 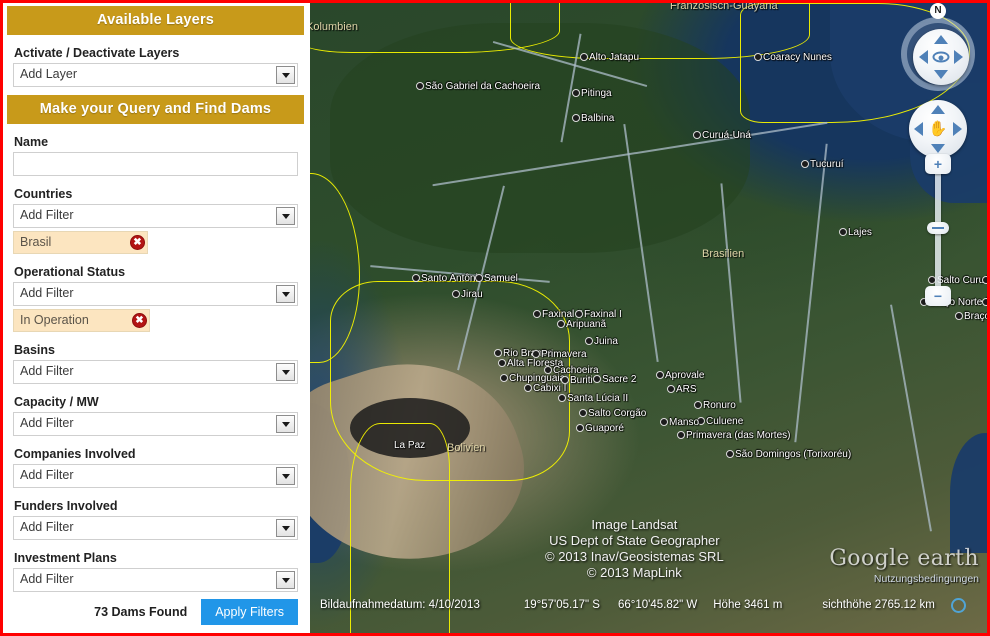 What do you see at coordinates (938, 296) in the screenshot?
I see `zoom-out-button: −` at bounding box center [938, 296].